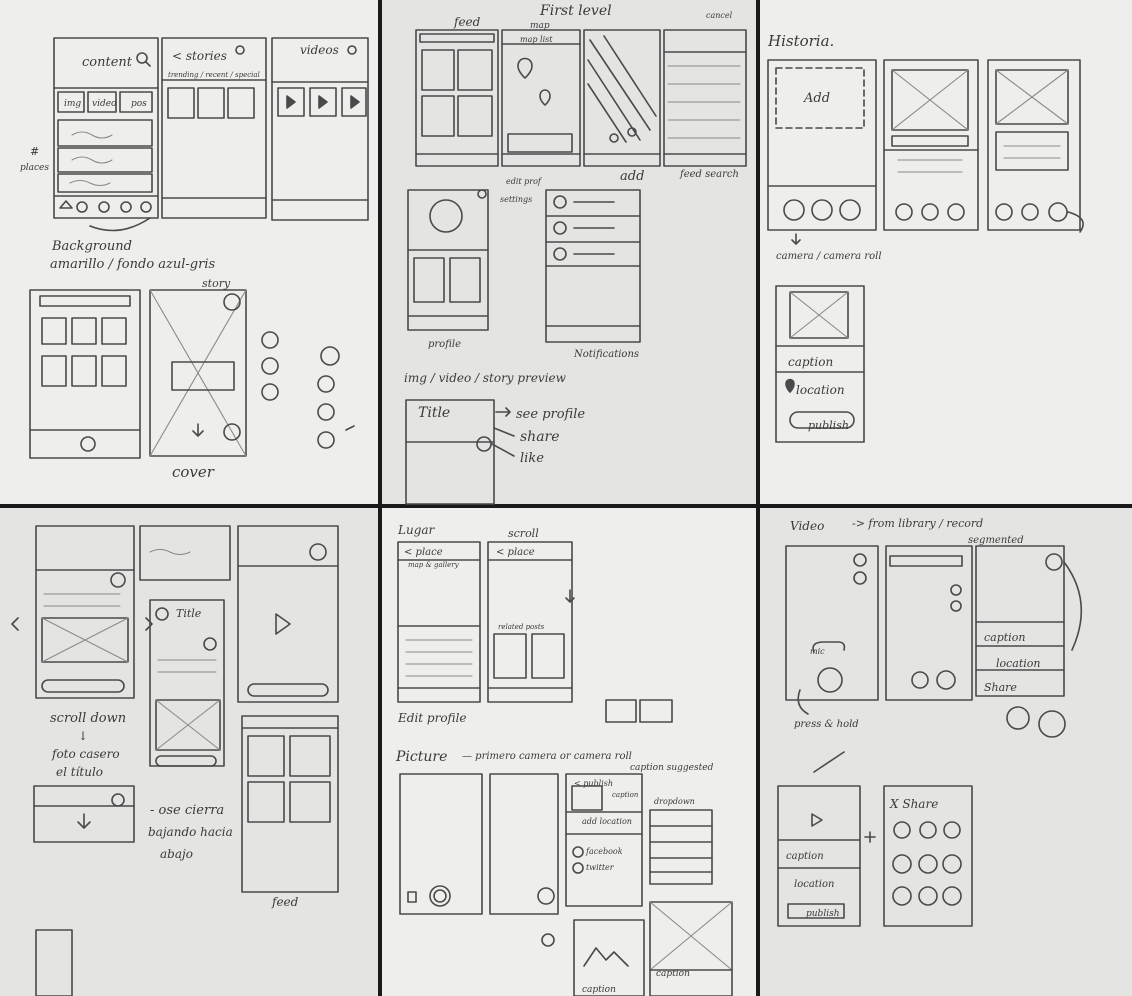 This screenshot has width=1132, height=996. I want to click on video-segmented-sketch, so click(929, 623).